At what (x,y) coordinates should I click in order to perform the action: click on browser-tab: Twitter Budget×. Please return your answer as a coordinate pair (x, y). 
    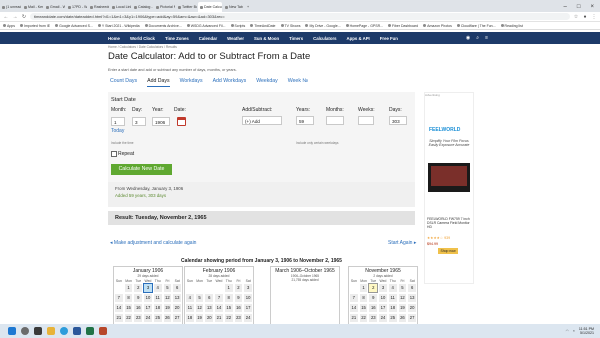
    Looking at the image, I should click on (186, 7).